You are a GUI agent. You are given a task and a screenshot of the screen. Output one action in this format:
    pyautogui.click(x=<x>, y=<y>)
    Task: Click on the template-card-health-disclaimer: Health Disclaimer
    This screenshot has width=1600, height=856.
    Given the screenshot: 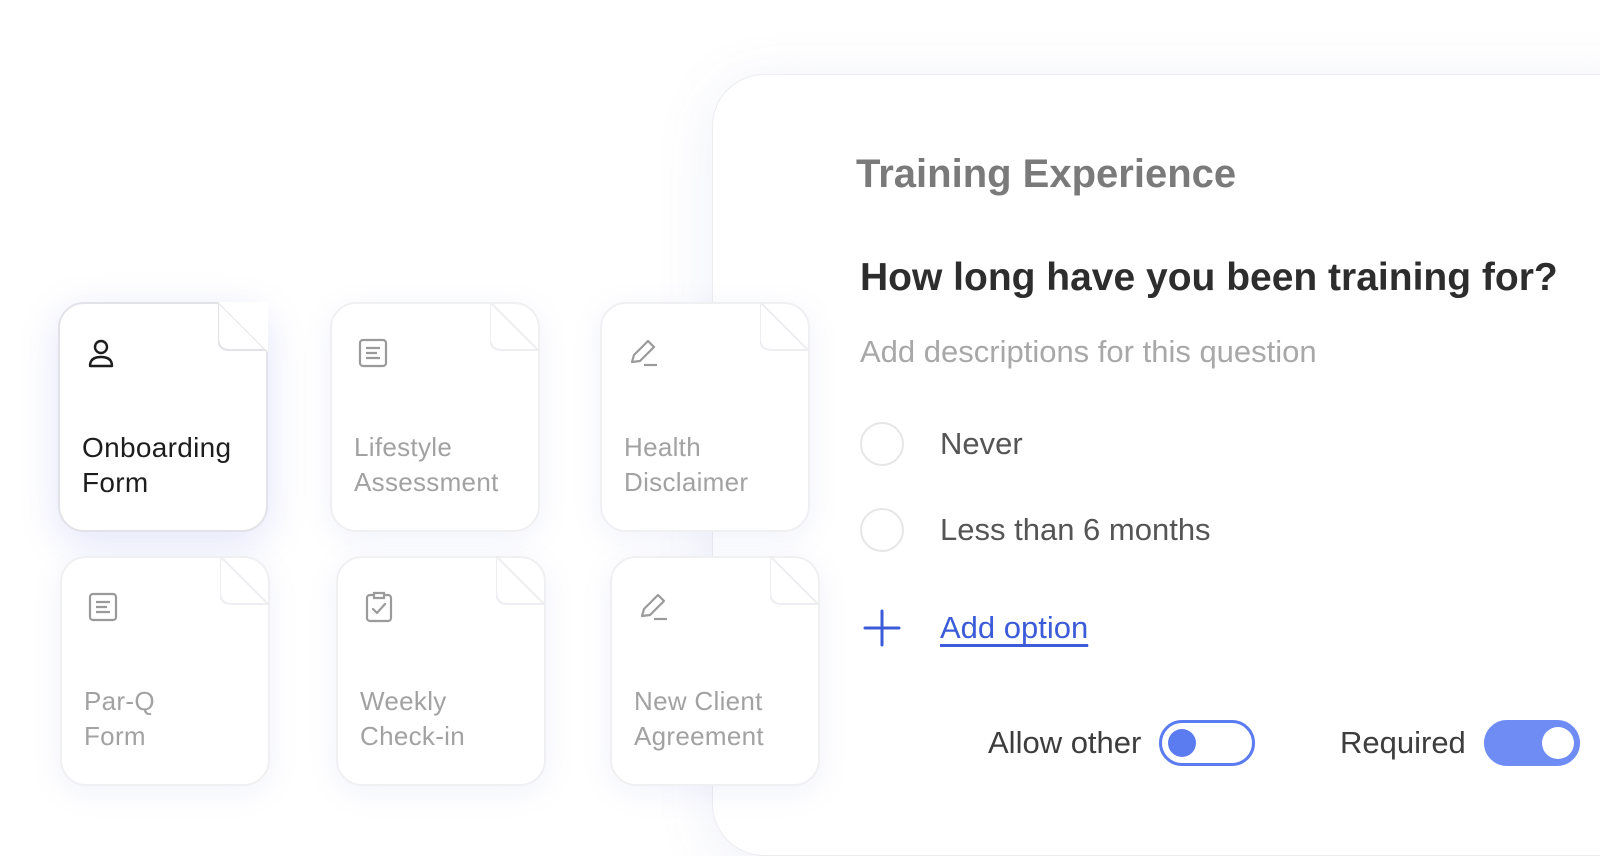 What is the action you would take?
    pyautogui.click(x=705, y=417)
    